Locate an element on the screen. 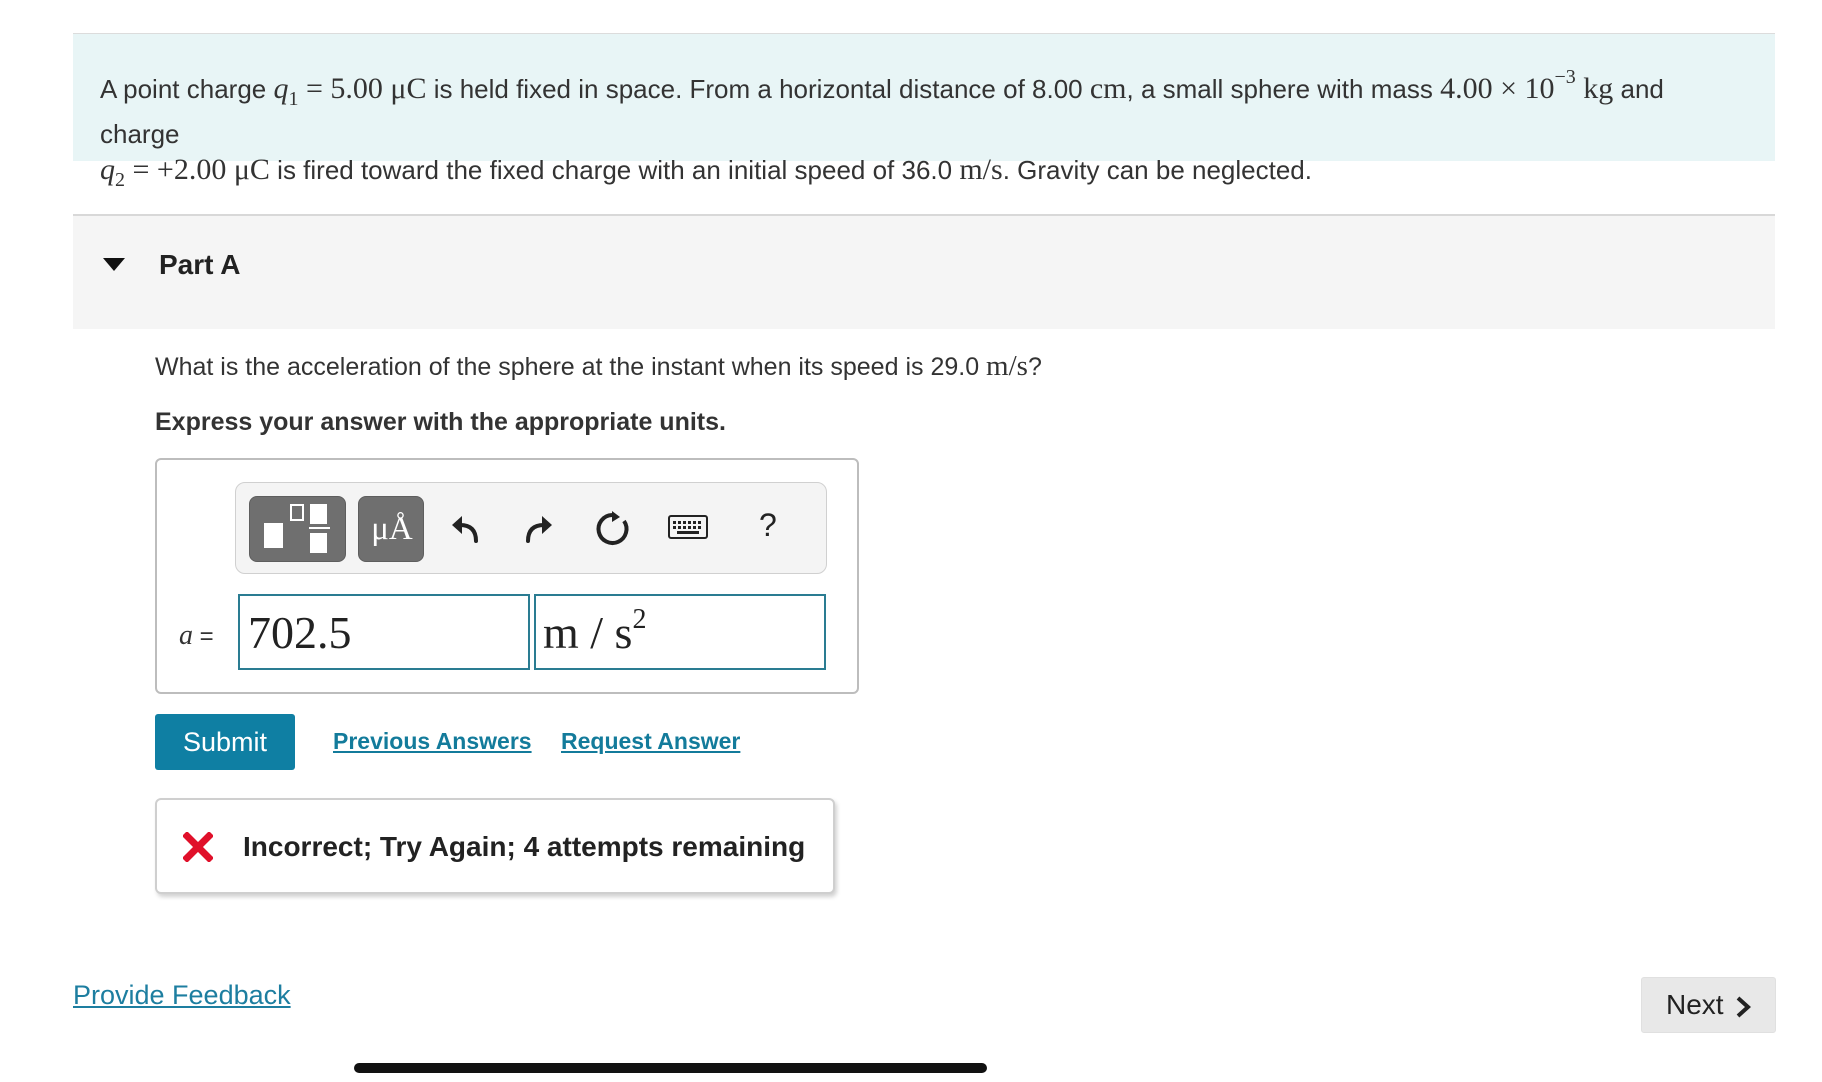  speed-units: m/s is located at coordinates (981, 169).